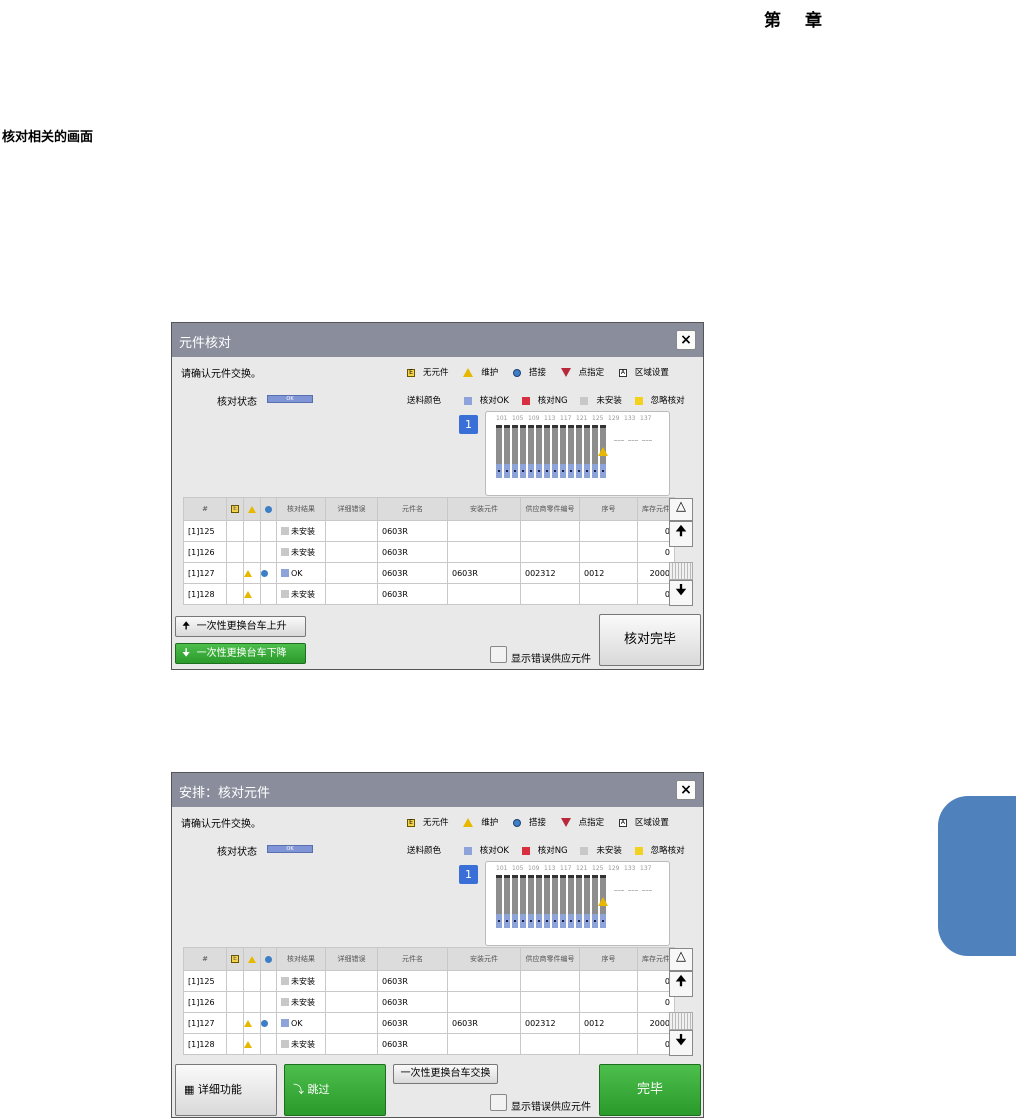 This screenshot has width=1016, height=1118. Describe the element at coordinates (667, 401) in the screenshot. I see `legend-ignore-verify: 忽略核对` at that location.